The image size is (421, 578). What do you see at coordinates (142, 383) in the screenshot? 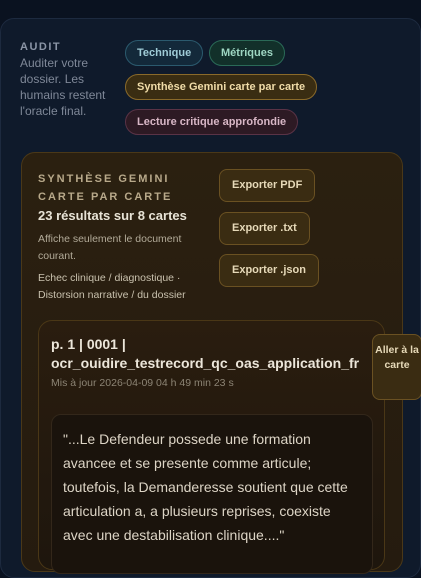
I see `result-updated: Mis à jour 2026-04-09 04 h 49 min 23 s` at bounding box center [142, 383].